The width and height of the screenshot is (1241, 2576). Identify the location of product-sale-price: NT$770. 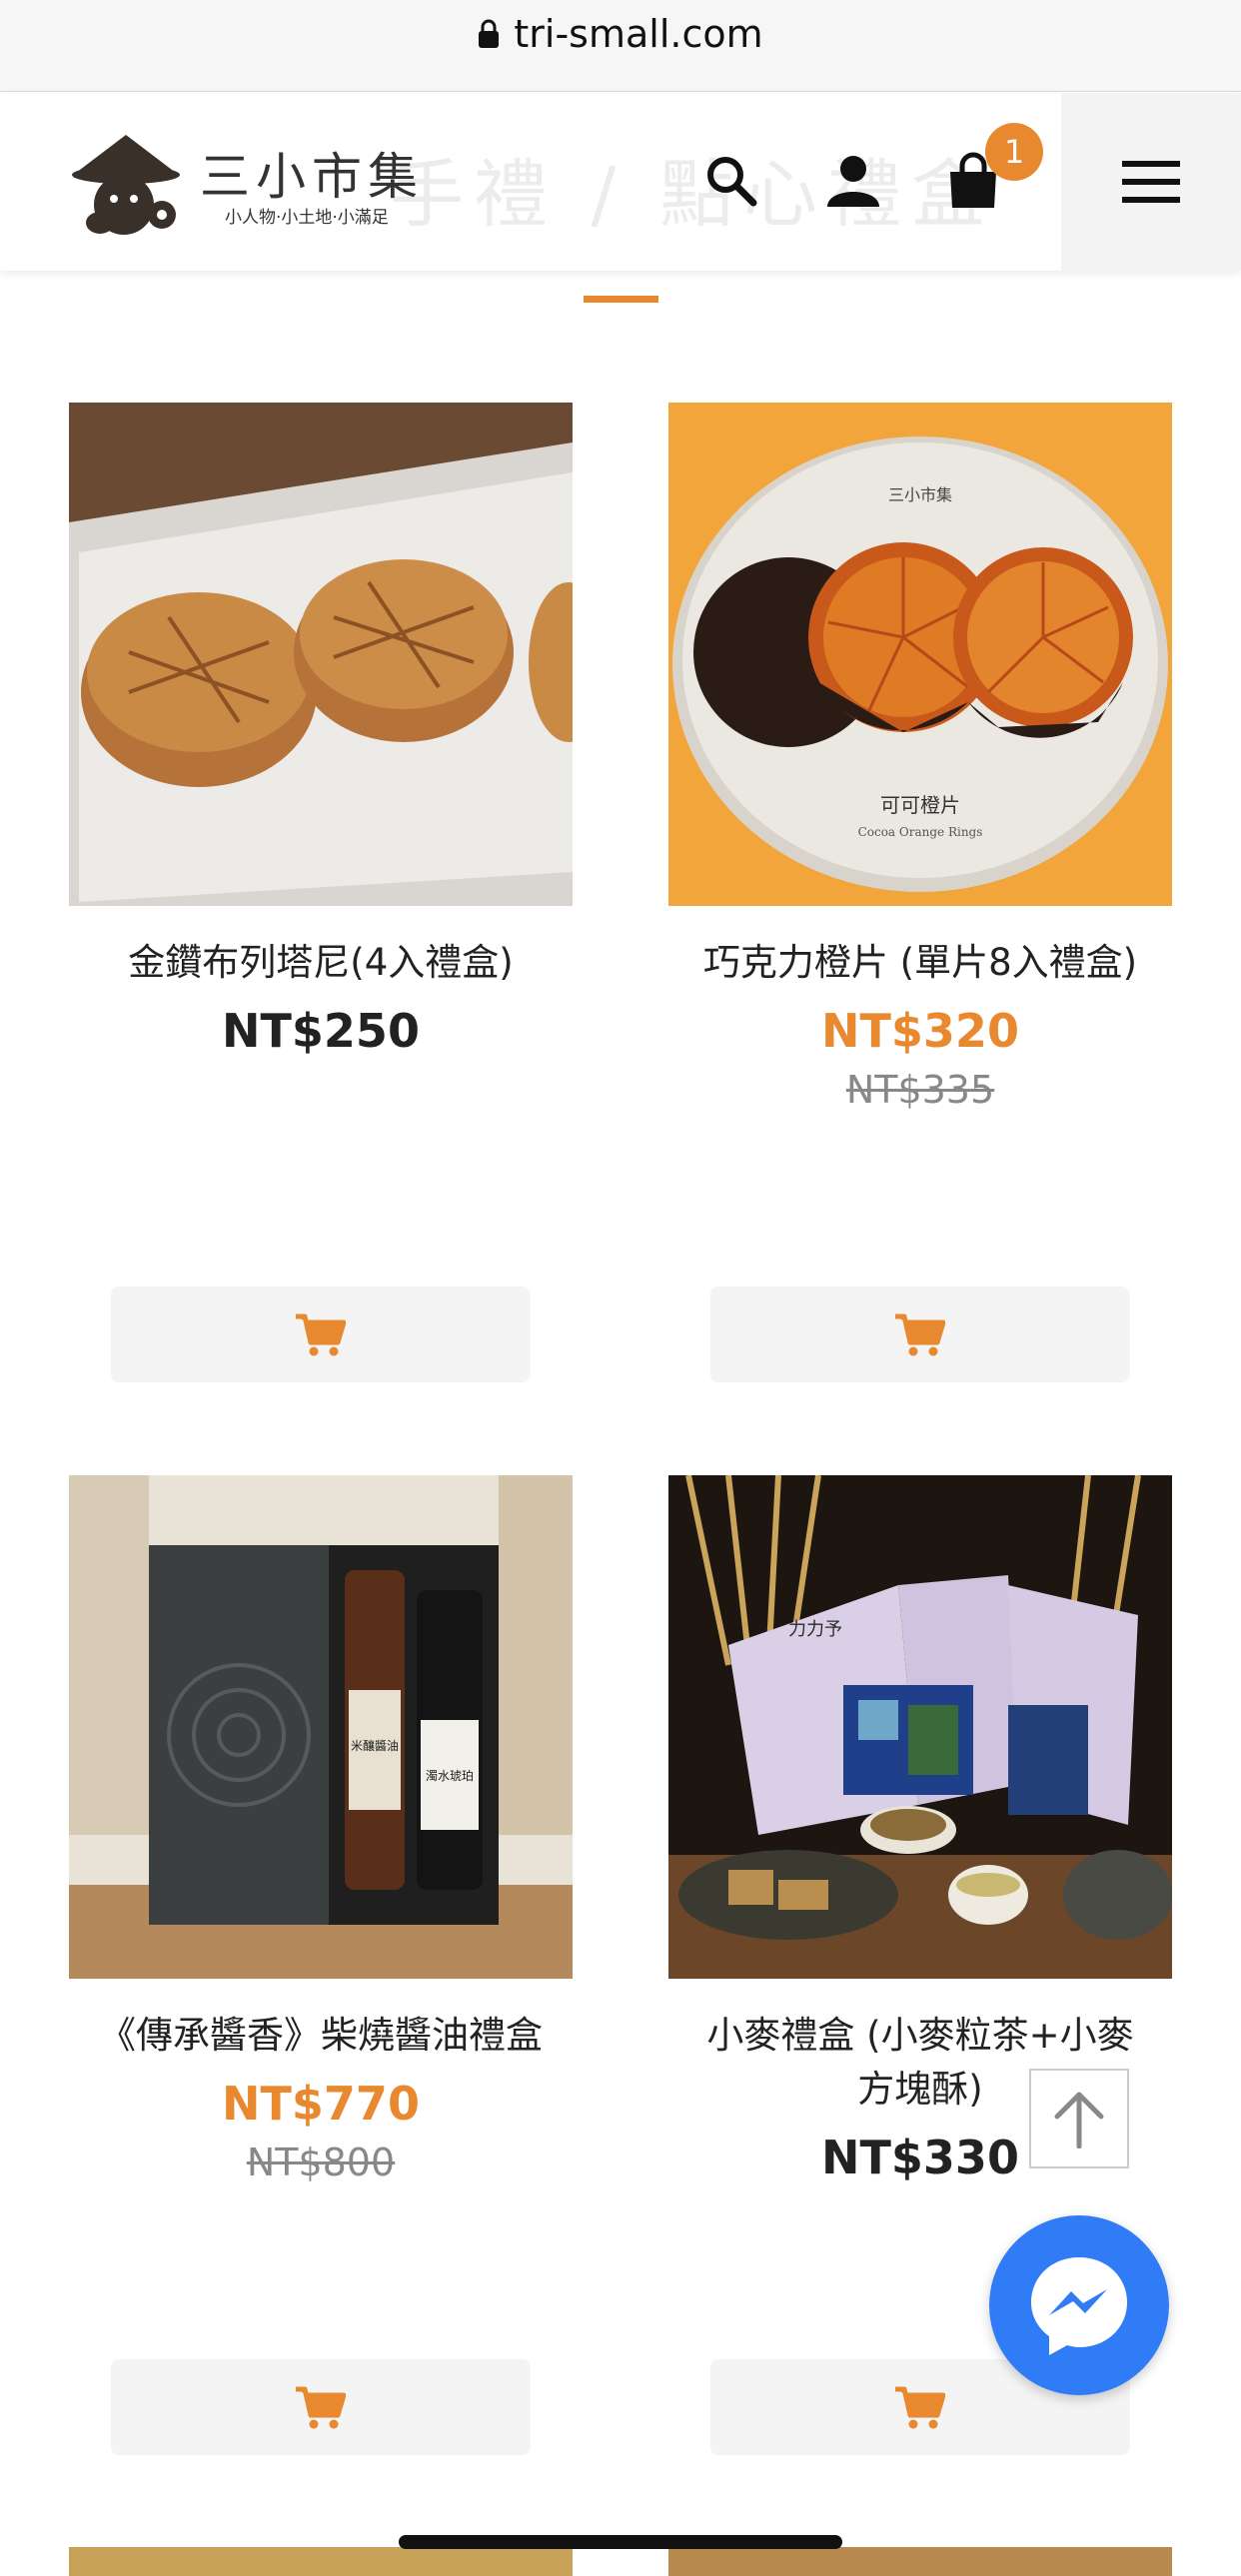
(321, 2104).